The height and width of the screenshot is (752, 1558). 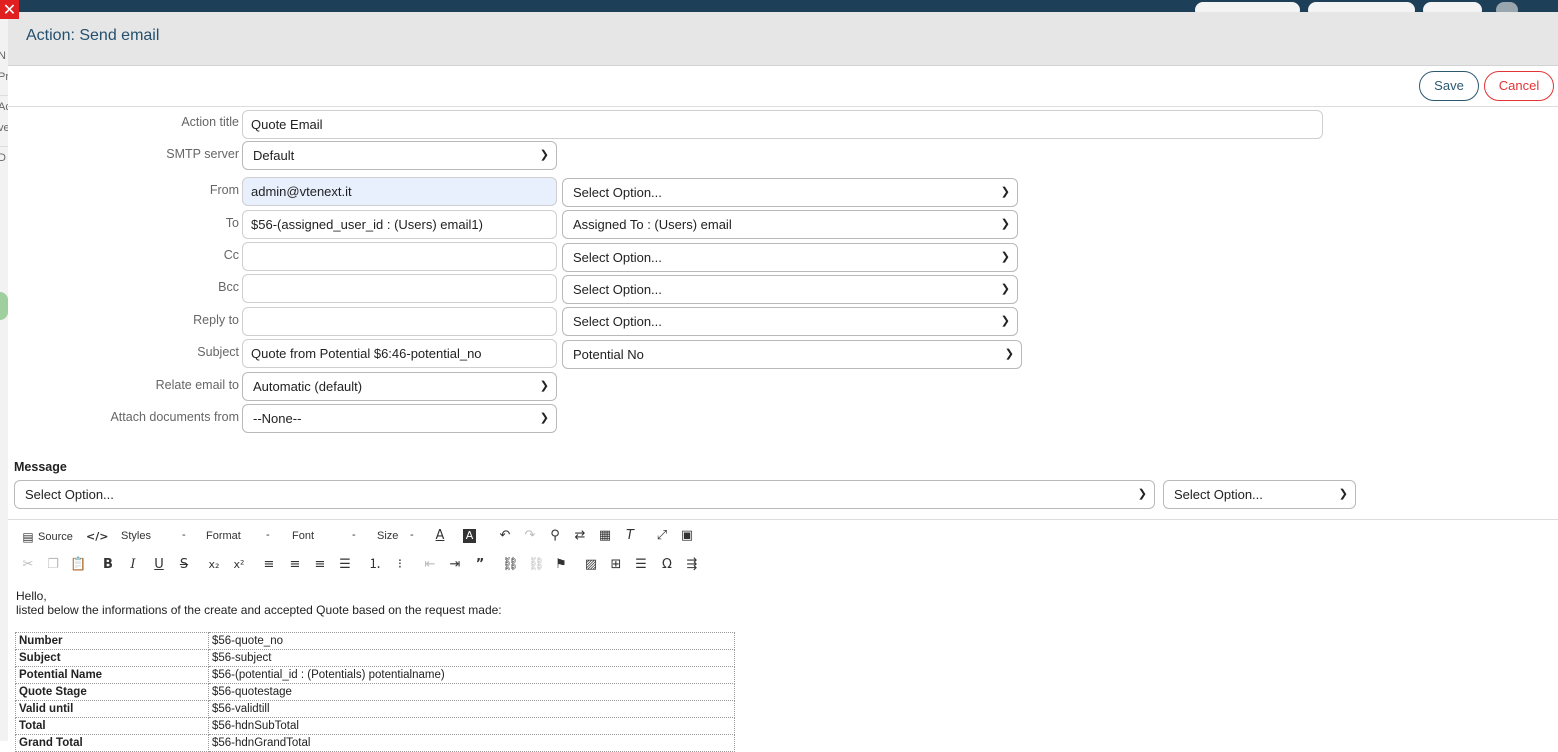 I want to click on table-key: Total, so click(x=112, y=726).